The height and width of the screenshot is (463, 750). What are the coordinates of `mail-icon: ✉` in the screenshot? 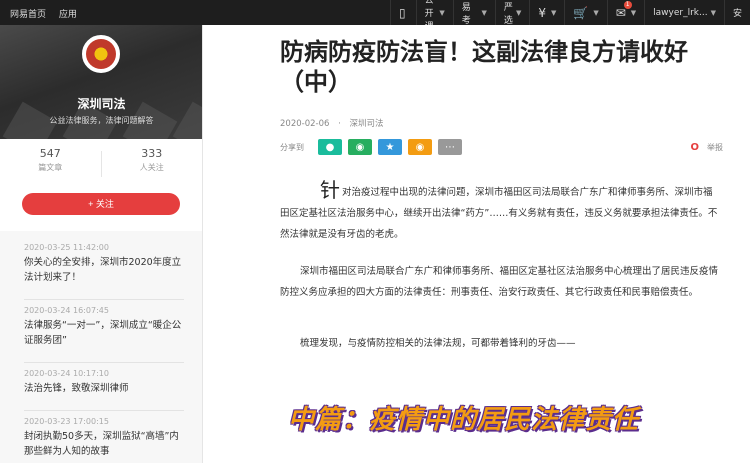 It's located at (620, 12).